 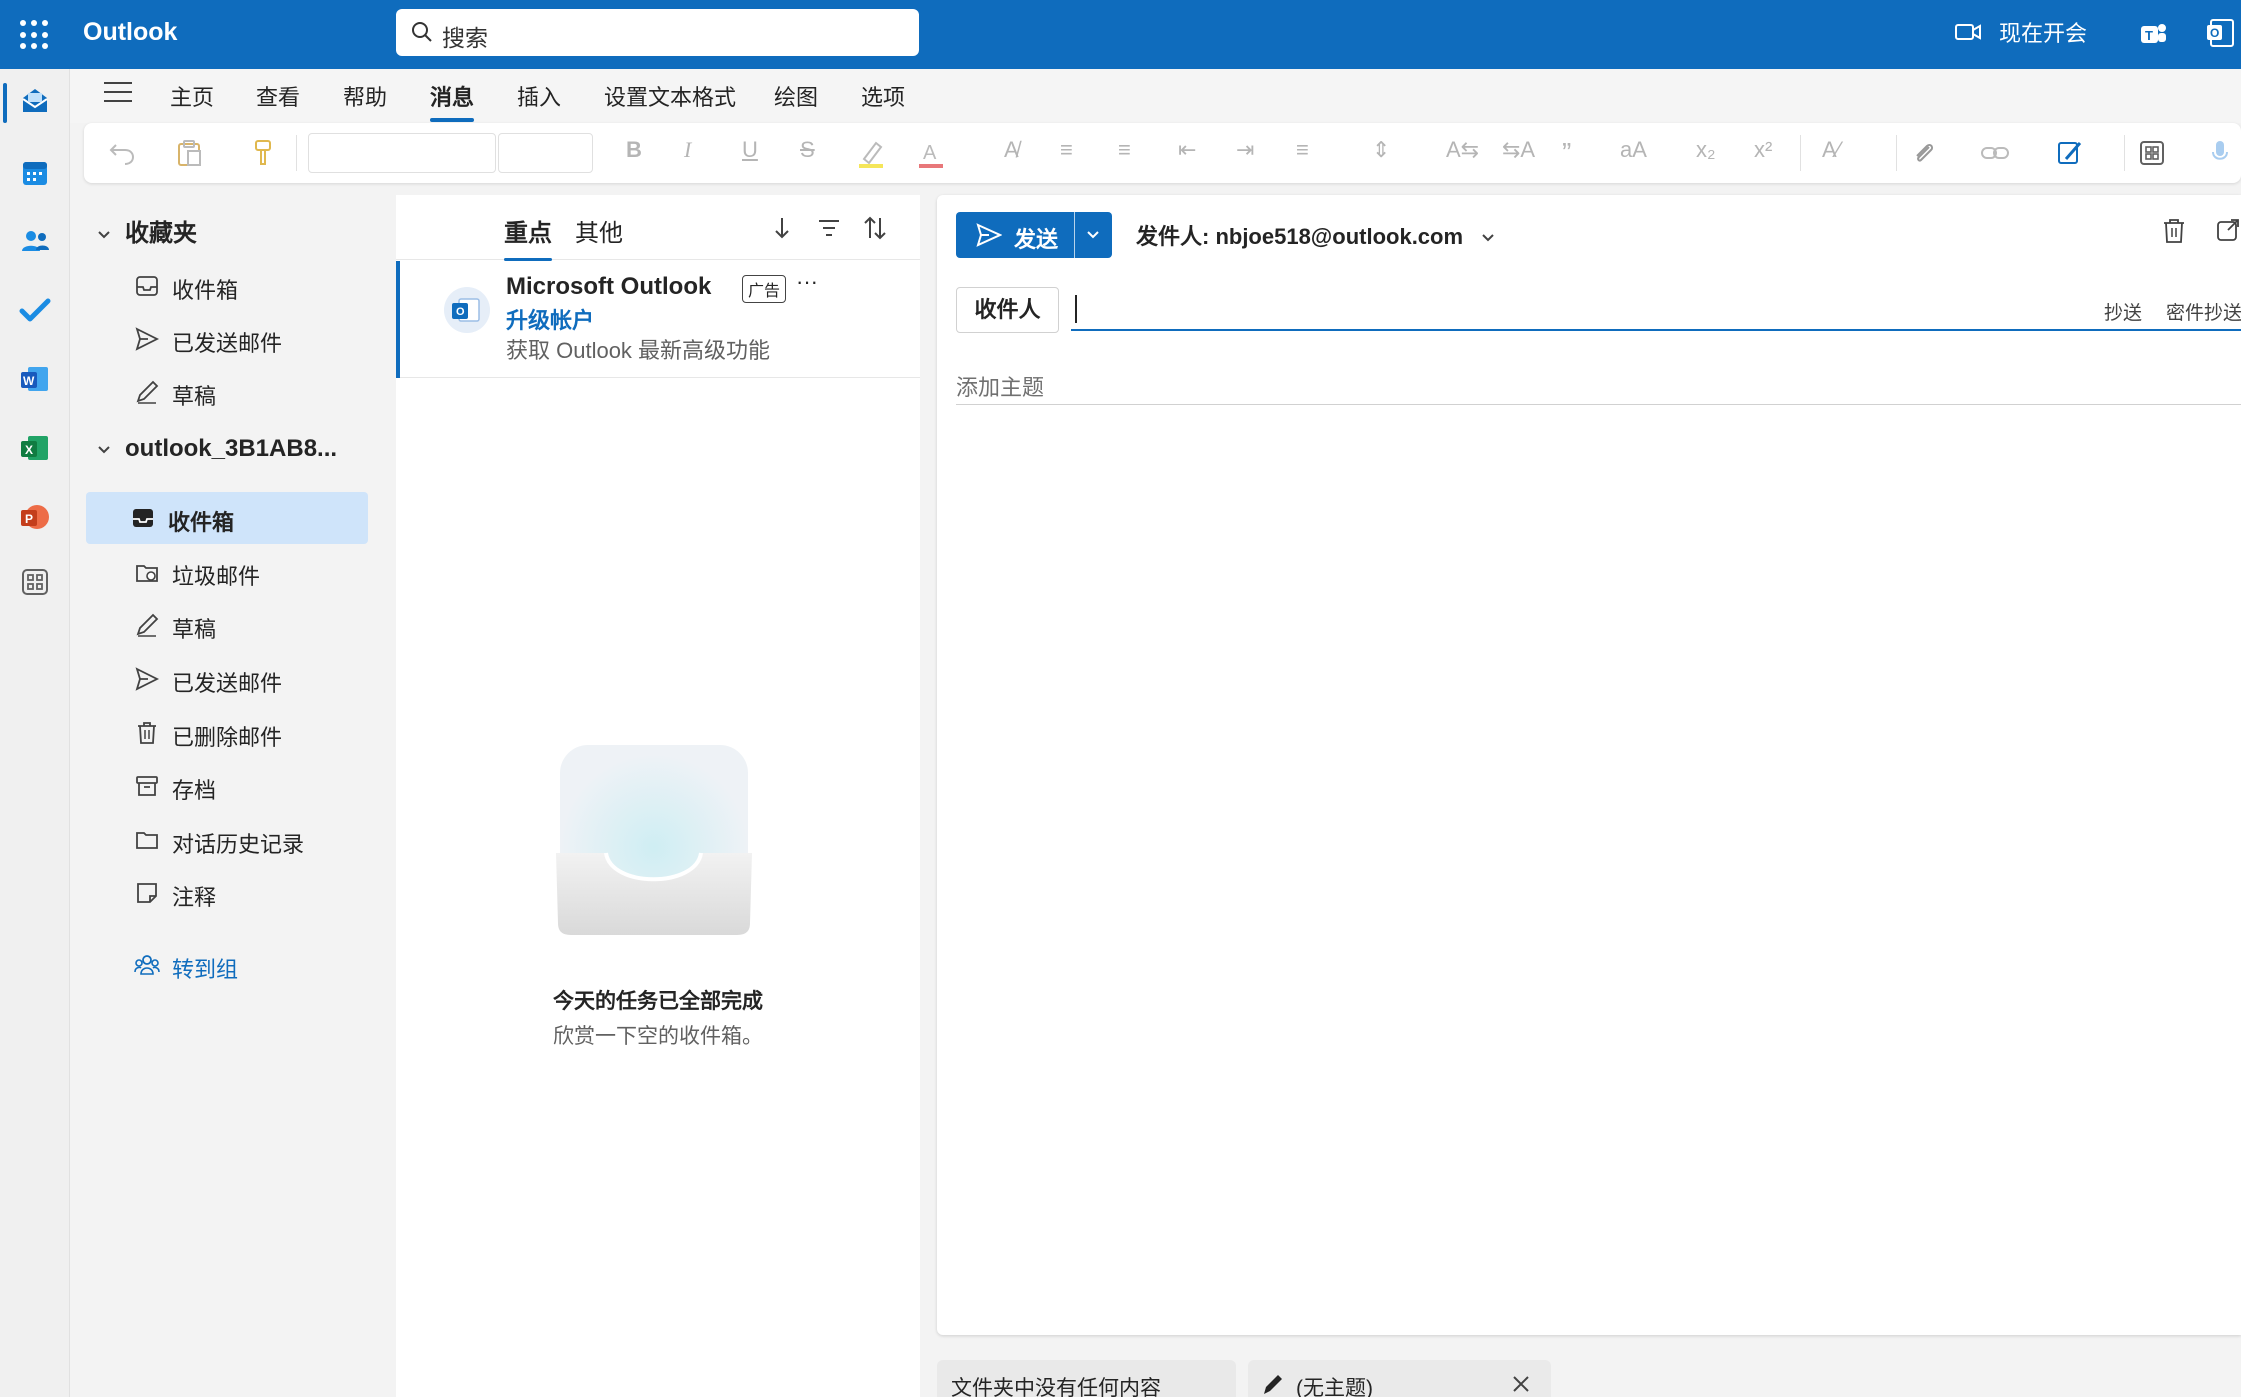 What do you see at coordinates (1124, 150) in the screenshot?
I see `numbering-icon: ≡` at bounding box center [1124, 150].